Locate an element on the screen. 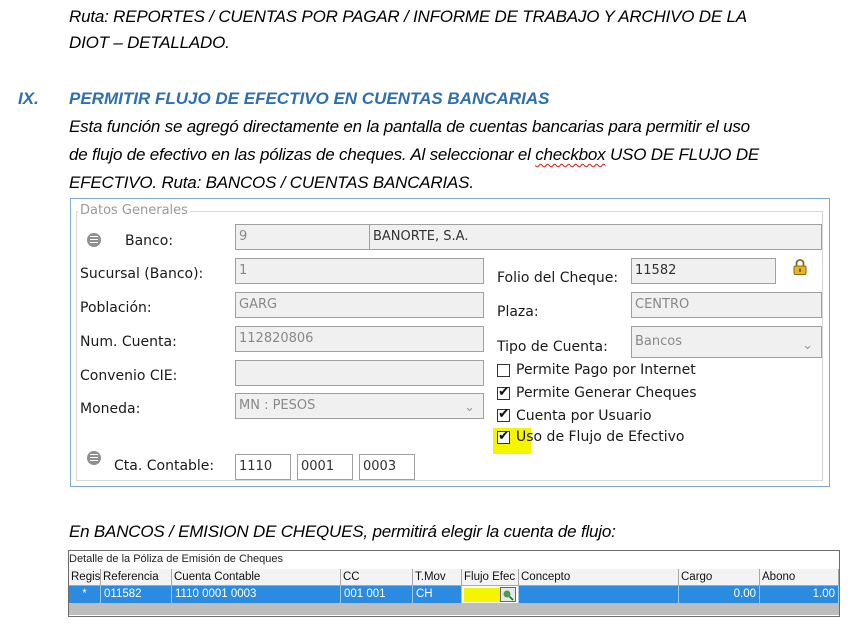 The width and height of the screenshot is (851, 626). checkbox-cuenta-usuario: ✔ is located at coordinates (503, 414).